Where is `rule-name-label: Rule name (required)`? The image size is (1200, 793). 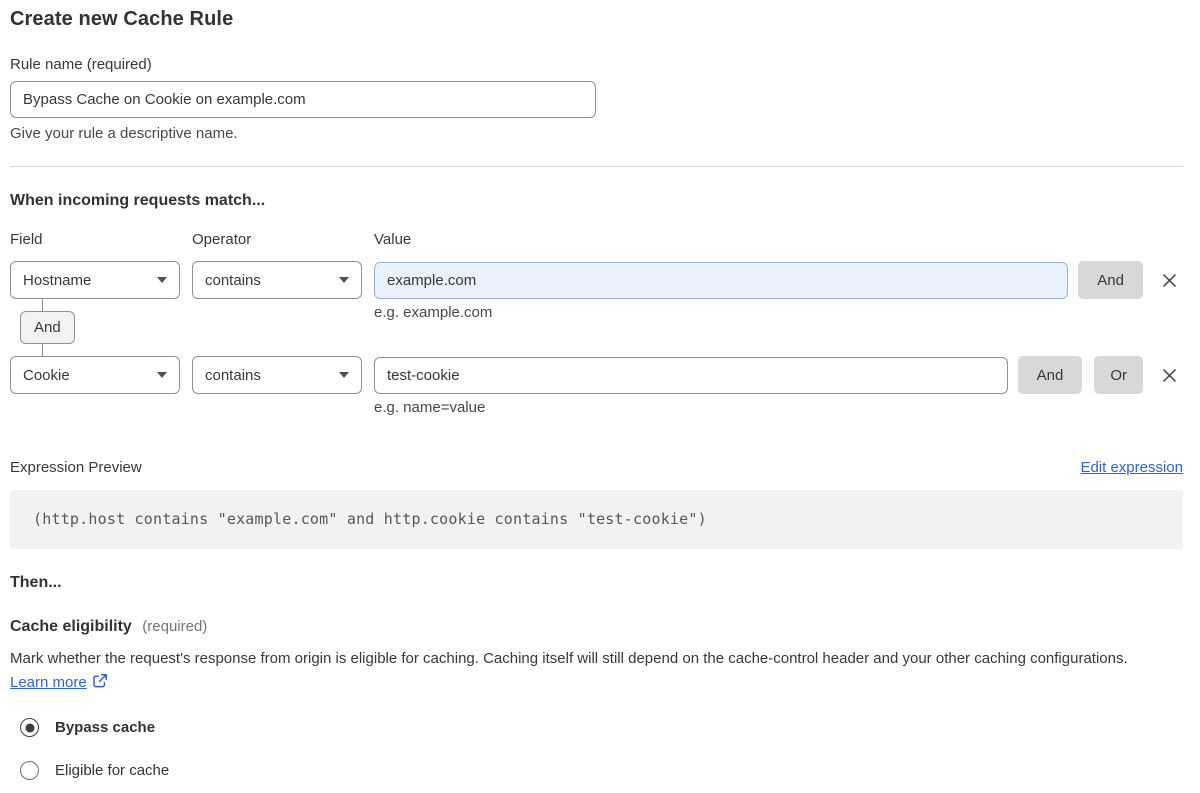
rule-name-label: Rule name (required) is located at coordinates (81, 64).